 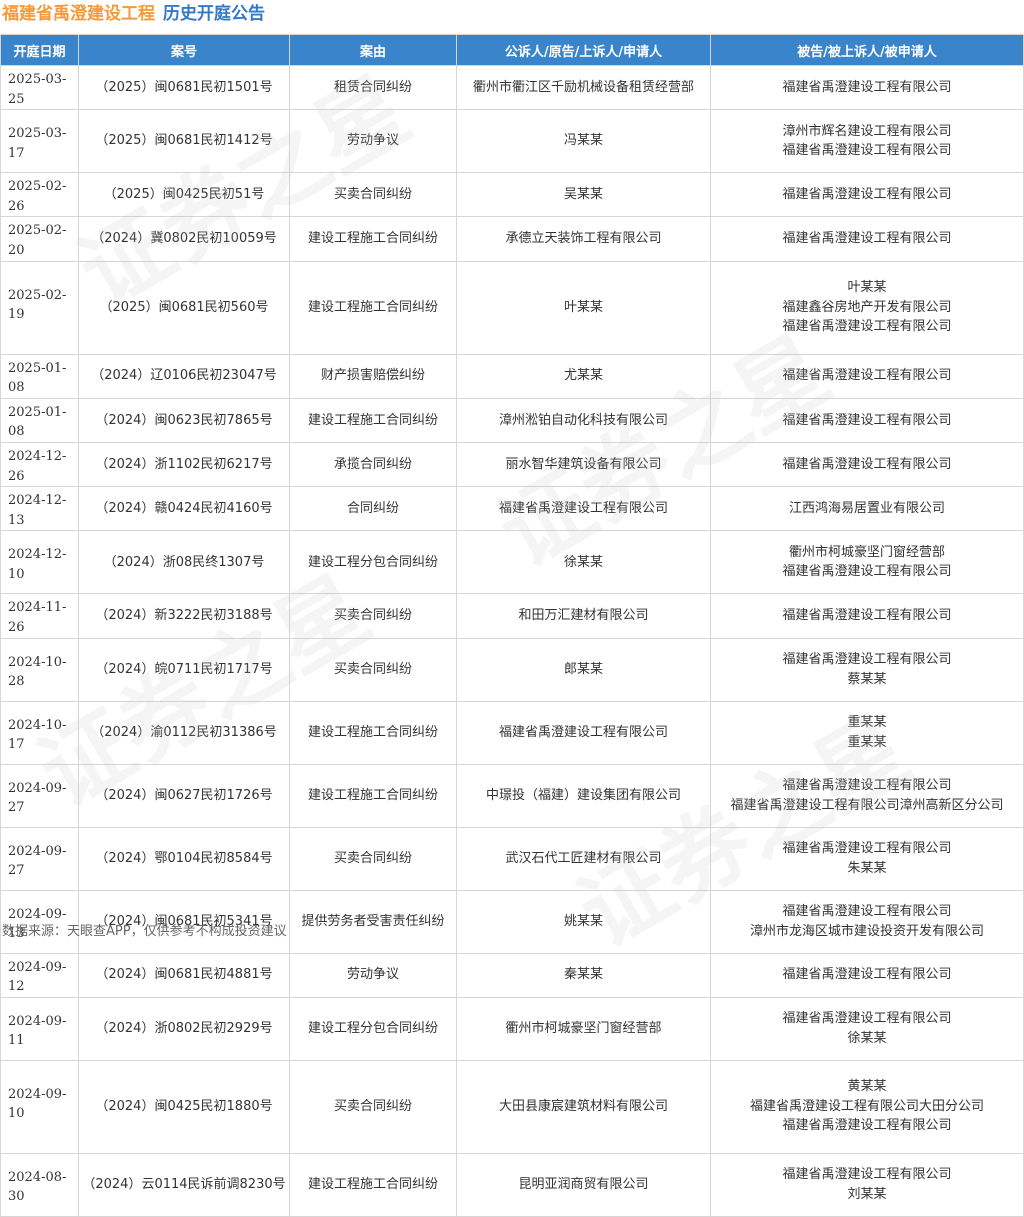 I want to click on case-number-cell: （2024）浙1102民初6217号, so click(x=184, y=464).